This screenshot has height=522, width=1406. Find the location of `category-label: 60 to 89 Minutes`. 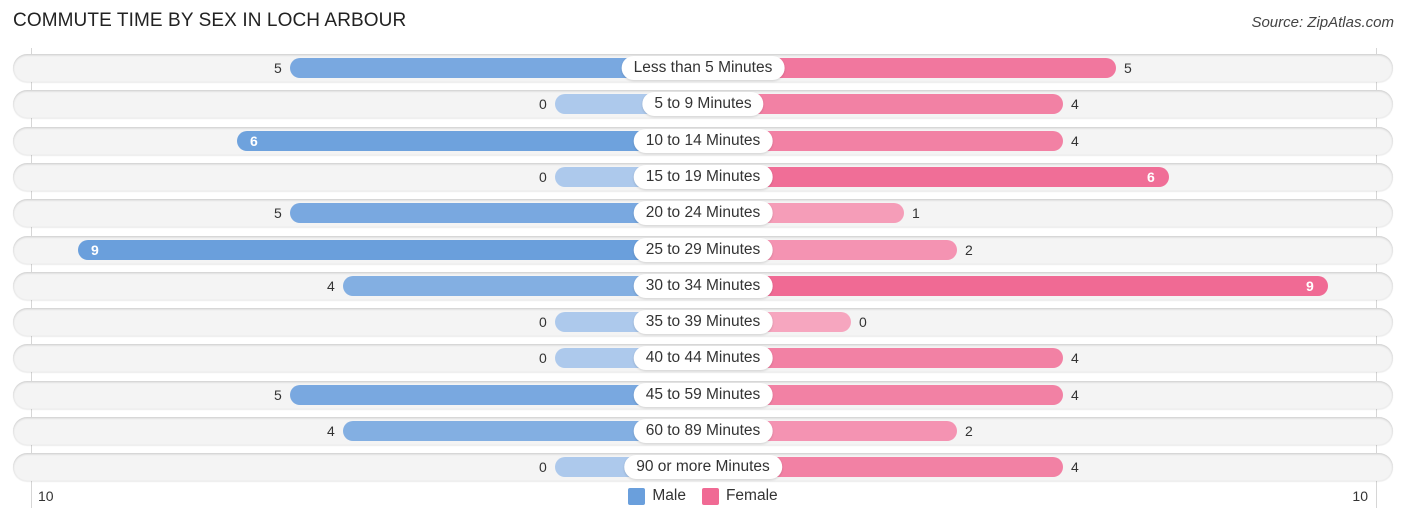

category-label: 60 to 89 Minutes is located at coordinates (703, 431).